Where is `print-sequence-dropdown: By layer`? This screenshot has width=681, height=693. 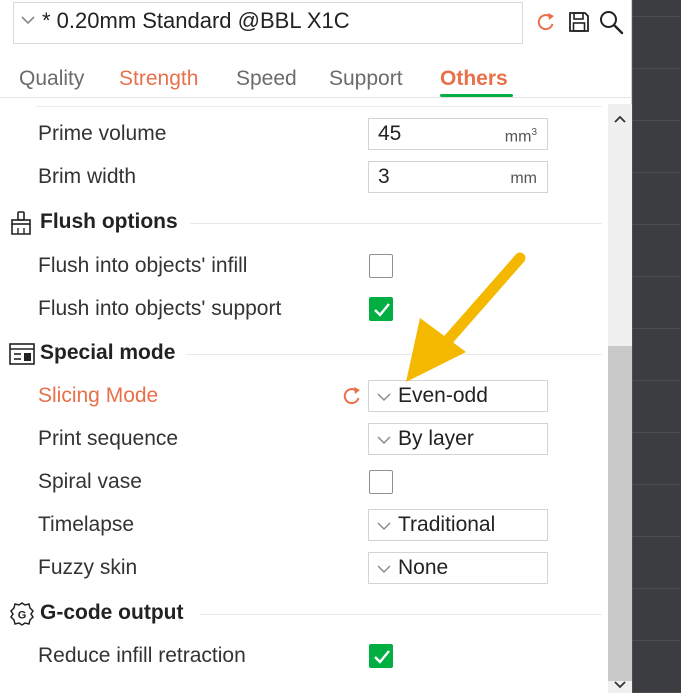 print-sequence-dropdown: By layer is located at coordinates (458, 439).